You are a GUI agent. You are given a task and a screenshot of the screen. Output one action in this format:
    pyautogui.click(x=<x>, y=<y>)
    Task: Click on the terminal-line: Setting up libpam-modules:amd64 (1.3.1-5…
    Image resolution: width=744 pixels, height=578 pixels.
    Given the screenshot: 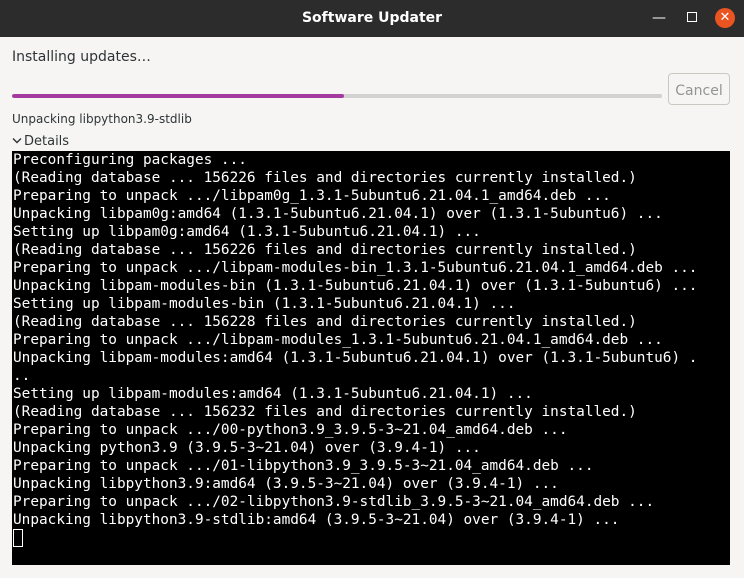 What is the action you would take?
    pyautogui.click(x=273, y=394)
    